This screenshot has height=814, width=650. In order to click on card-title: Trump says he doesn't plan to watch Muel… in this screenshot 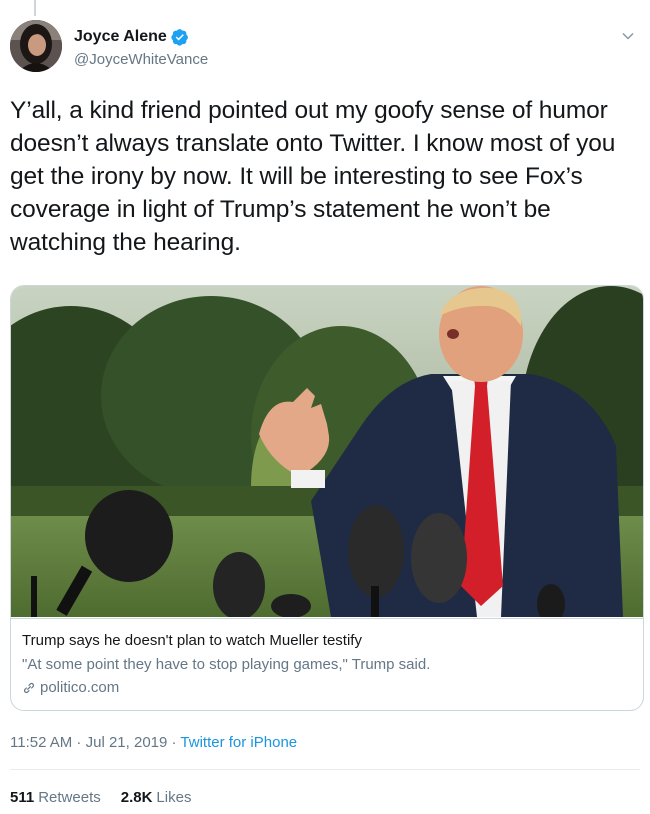, I will do `click(192, 640)`.